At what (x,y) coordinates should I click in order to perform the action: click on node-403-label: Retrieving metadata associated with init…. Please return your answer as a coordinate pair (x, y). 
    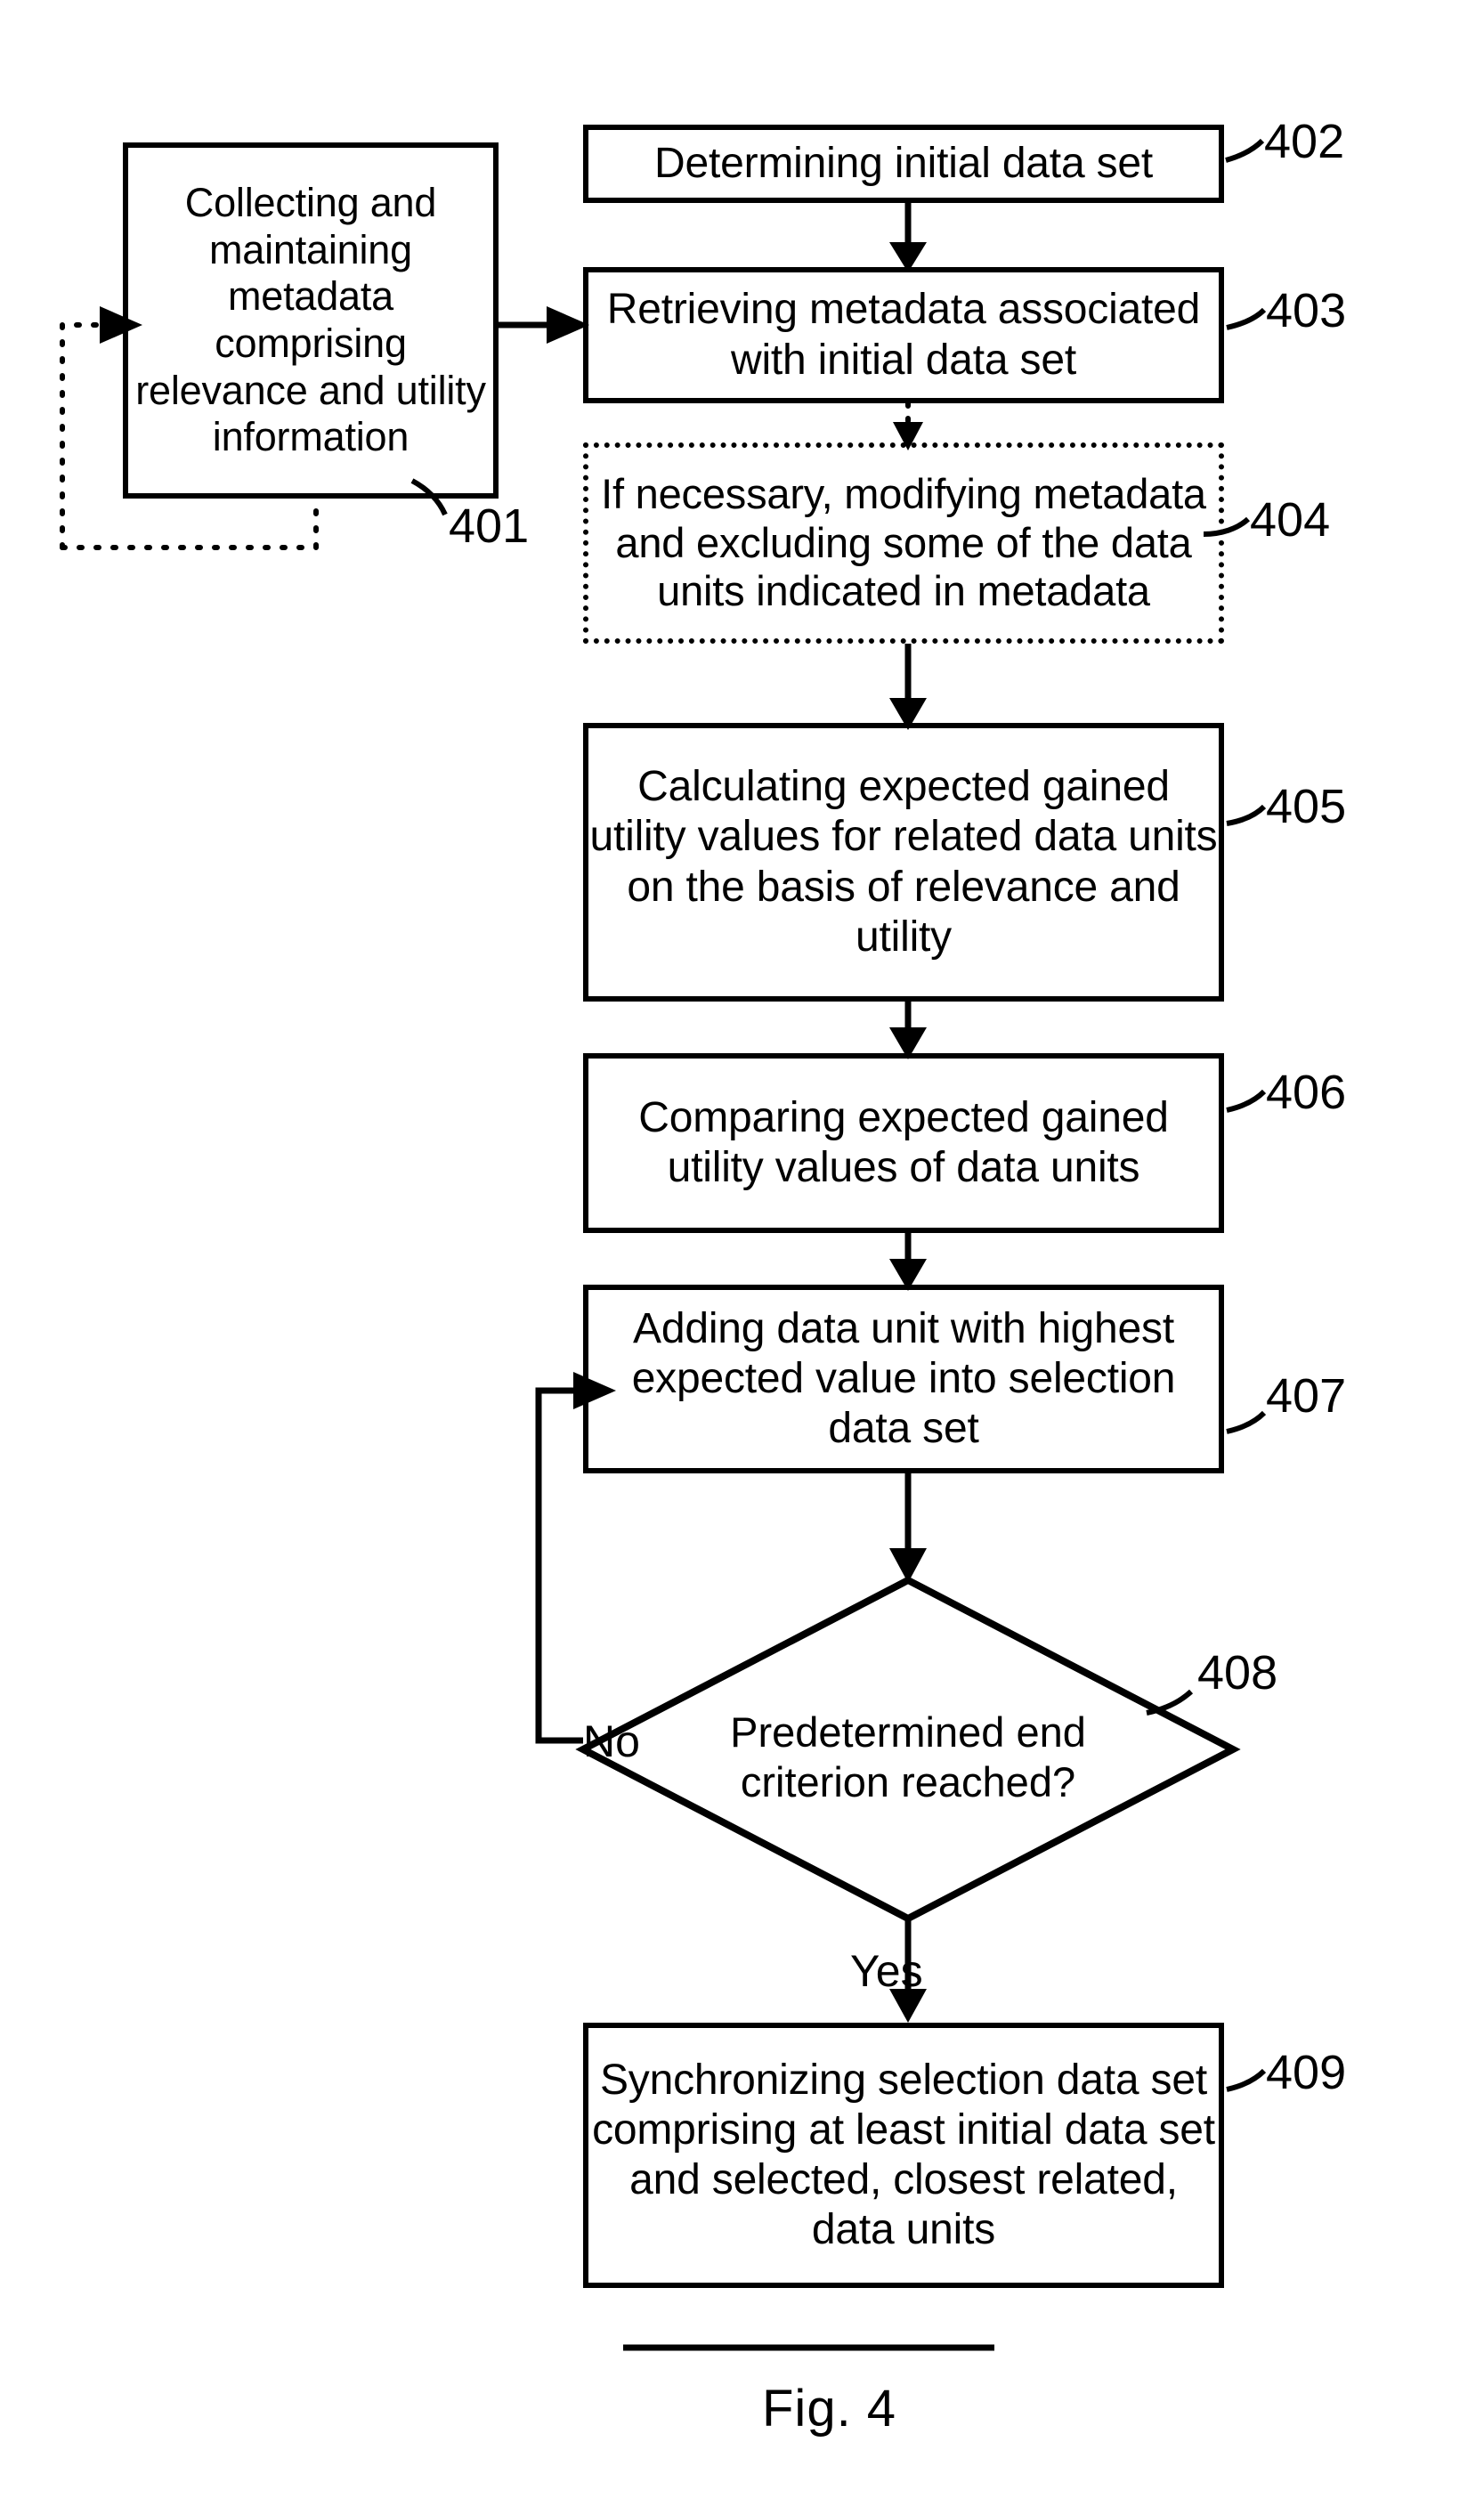
    Looking at the image, I should click on (903, 335).